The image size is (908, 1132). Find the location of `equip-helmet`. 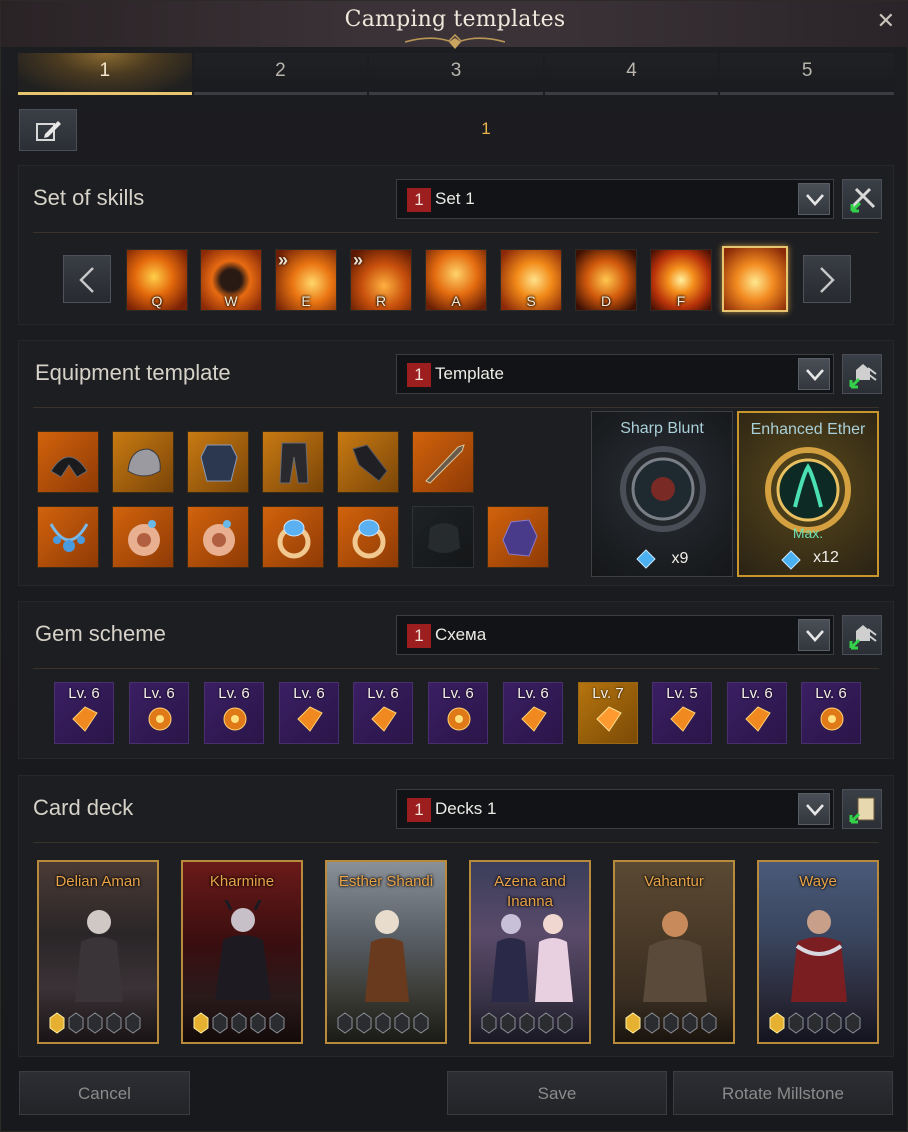

equip-helmet is located at coordinates (68, 462).